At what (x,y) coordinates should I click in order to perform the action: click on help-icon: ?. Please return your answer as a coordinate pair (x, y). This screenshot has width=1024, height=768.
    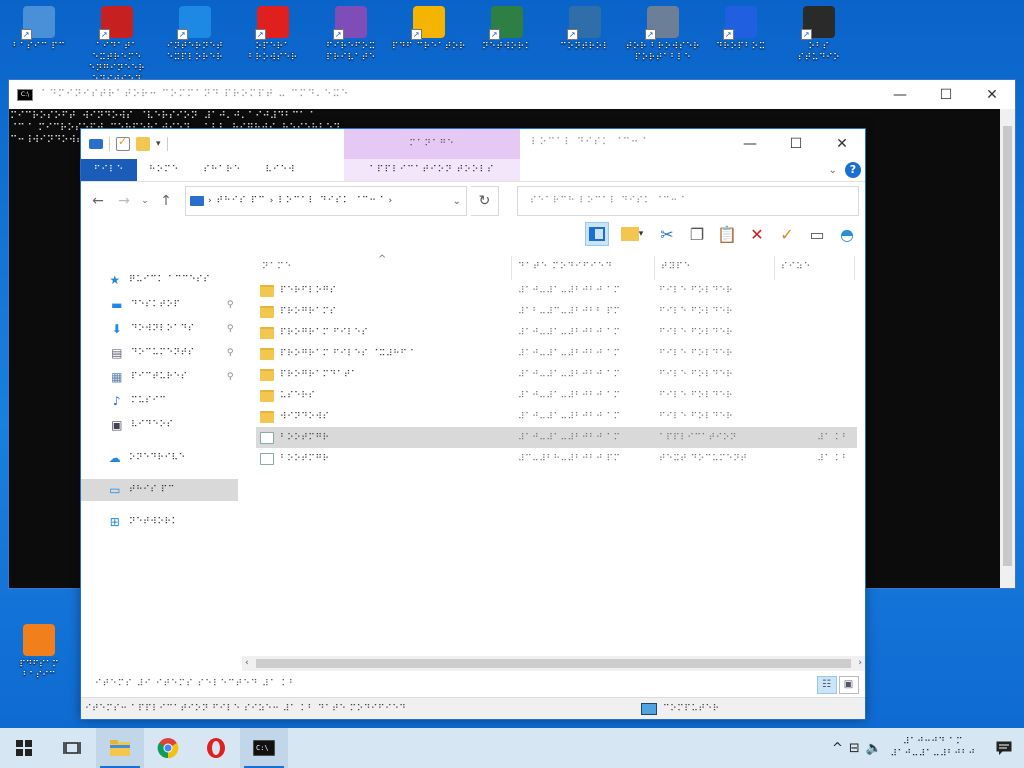
    Looking at the image, I should click on (853, 170).